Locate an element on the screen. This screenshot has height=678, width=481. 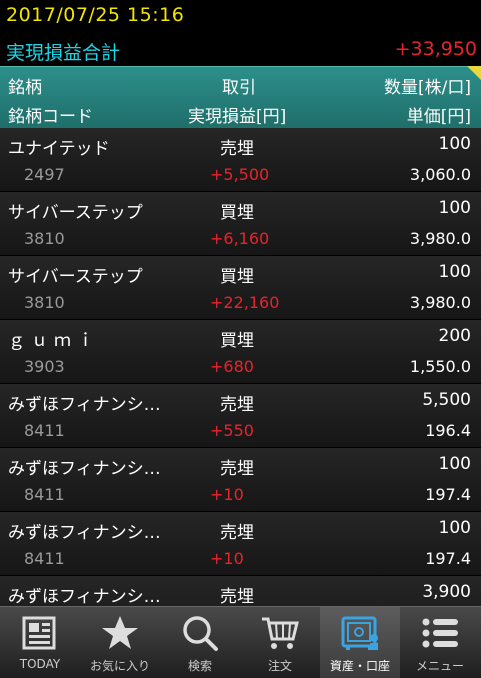
table-row: ｇｕｍｉ 買埋 200 3903 +680 1,550.0 is located at coordinates (240, 352).